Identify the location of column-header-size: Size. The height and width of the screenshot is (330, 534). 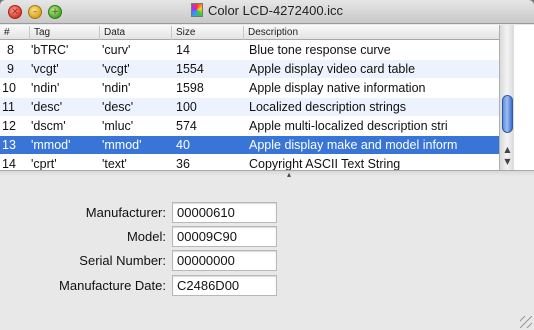
(208, 33).